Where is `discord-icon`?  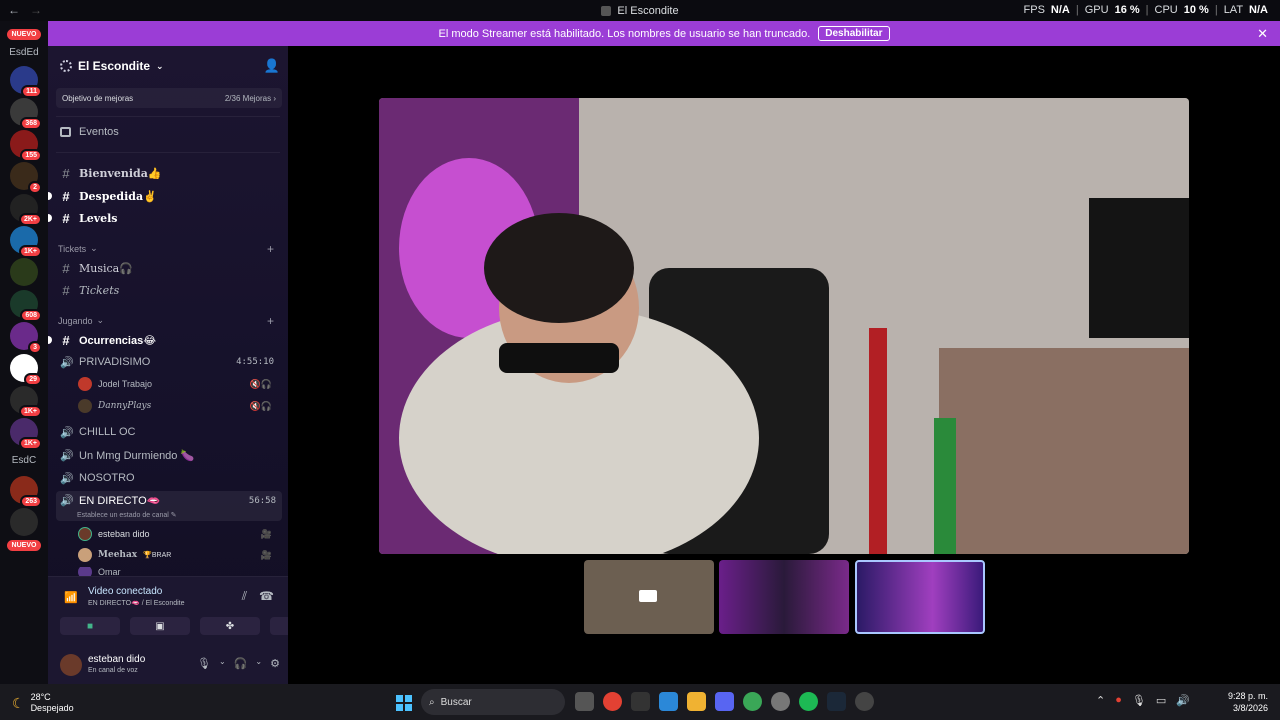 discord-icon is located at coordinates (724, 701).